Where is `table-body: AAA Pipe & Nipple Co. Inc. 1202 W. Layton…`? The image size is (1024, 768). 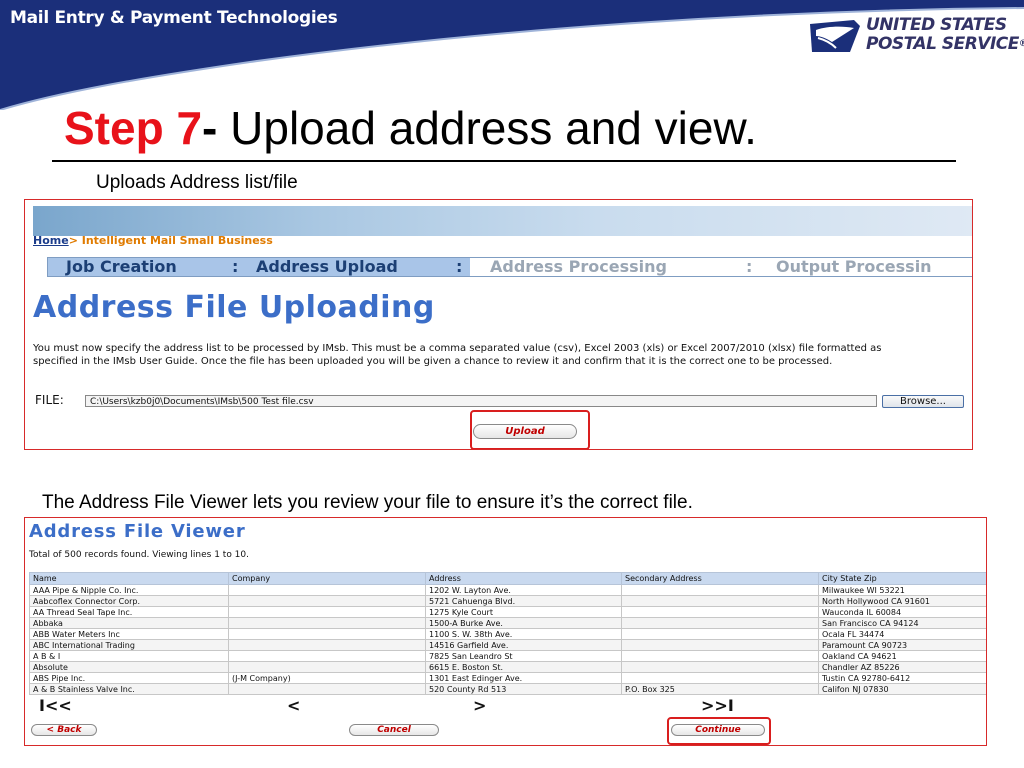
table-body: AAA Pipe & Nipple Co. Inc. 1202 W. Layton… is located at coordinates (507, 639).